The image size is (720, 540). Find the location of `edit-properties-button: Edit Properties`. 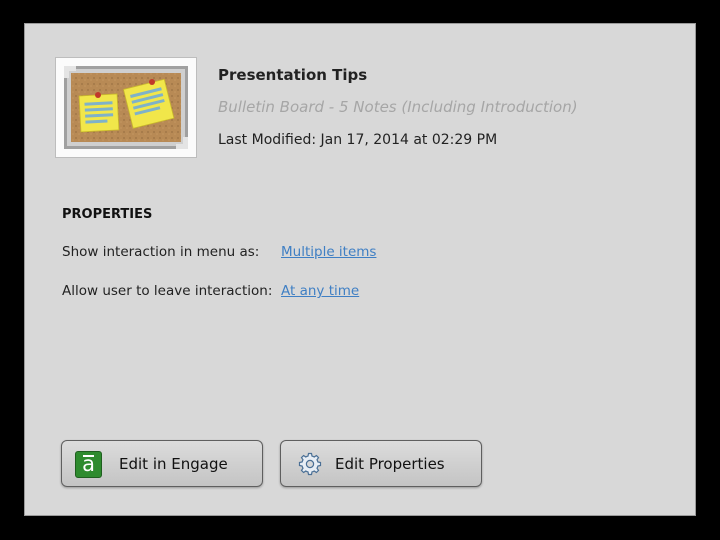

edit-properties-button: Edit Properties is located at coordinates (381, 463).